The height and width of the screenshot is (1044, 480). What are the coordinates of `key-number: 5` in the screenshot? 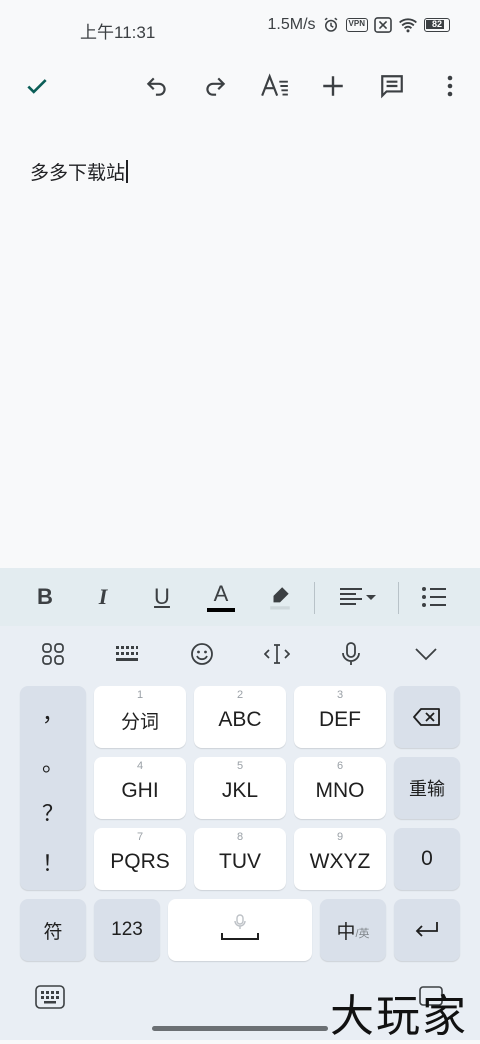 It's located at (240, 766).